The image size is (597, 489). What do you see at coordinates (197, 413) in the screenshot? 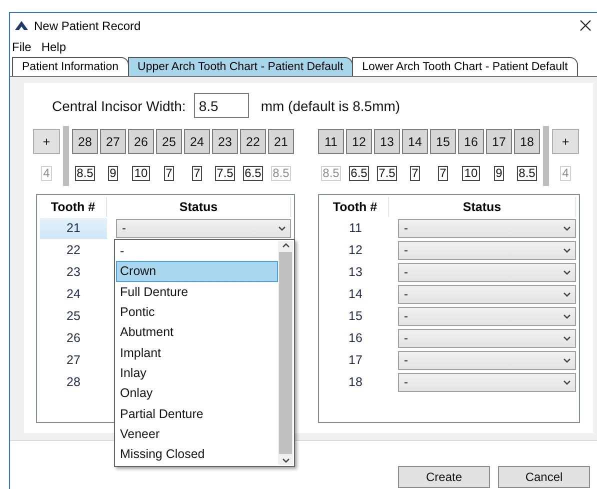
I see `dropdown-option: Partial Denture` at bounding box center [197, 413].